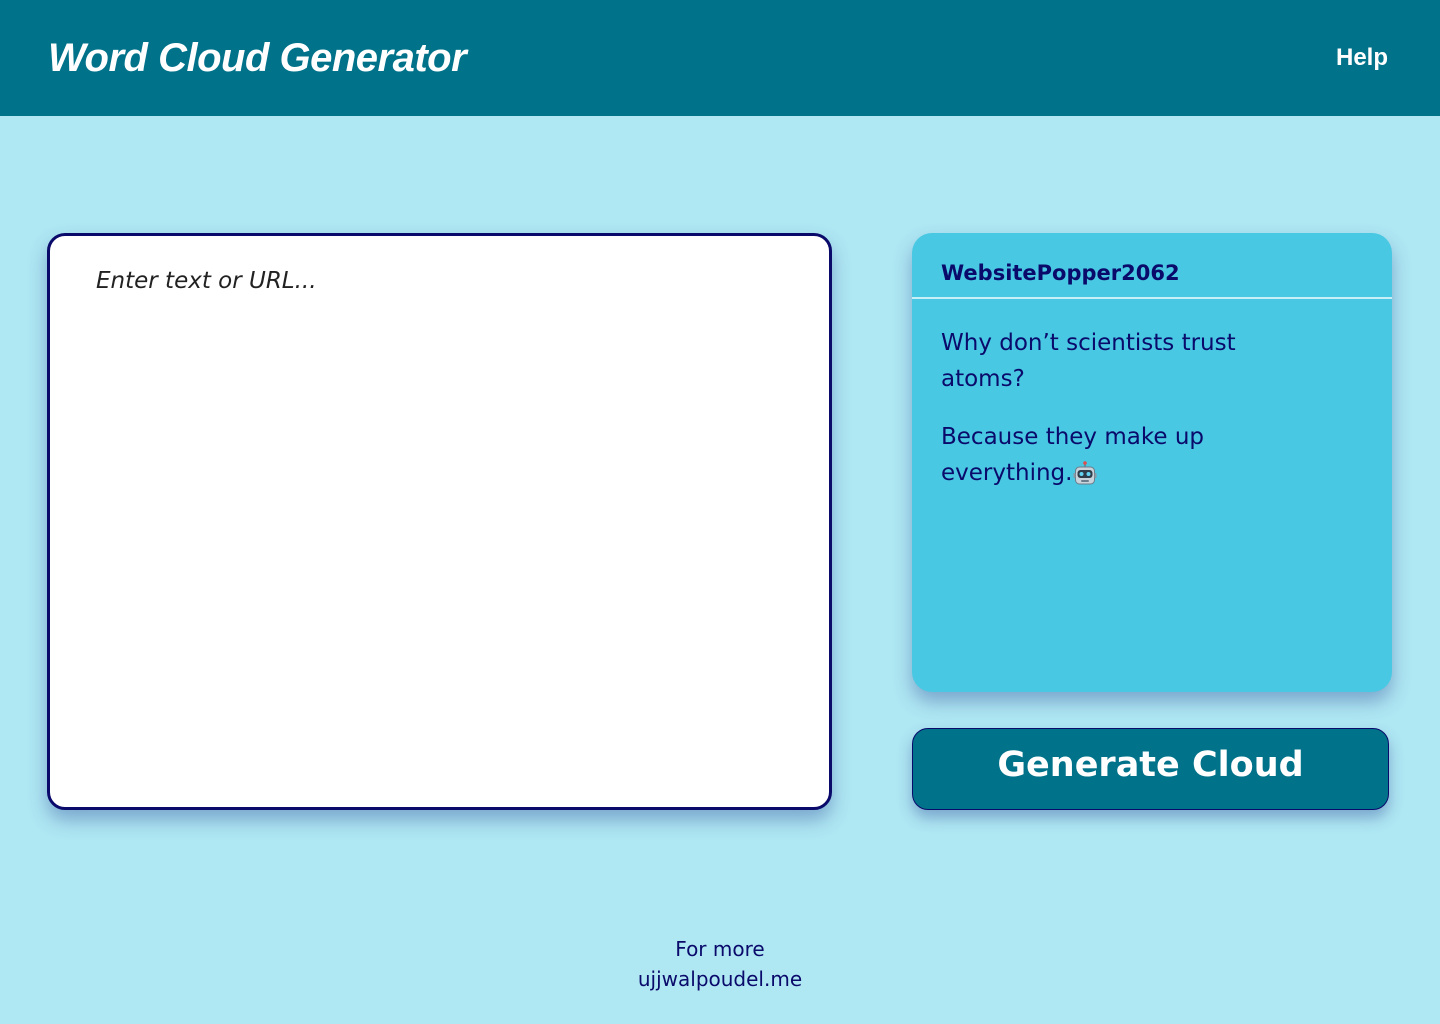  Describe the element at coordinates (1150, 769) in the screenshot. I see `generate-cloud-button: Generate Cloud` at that location.